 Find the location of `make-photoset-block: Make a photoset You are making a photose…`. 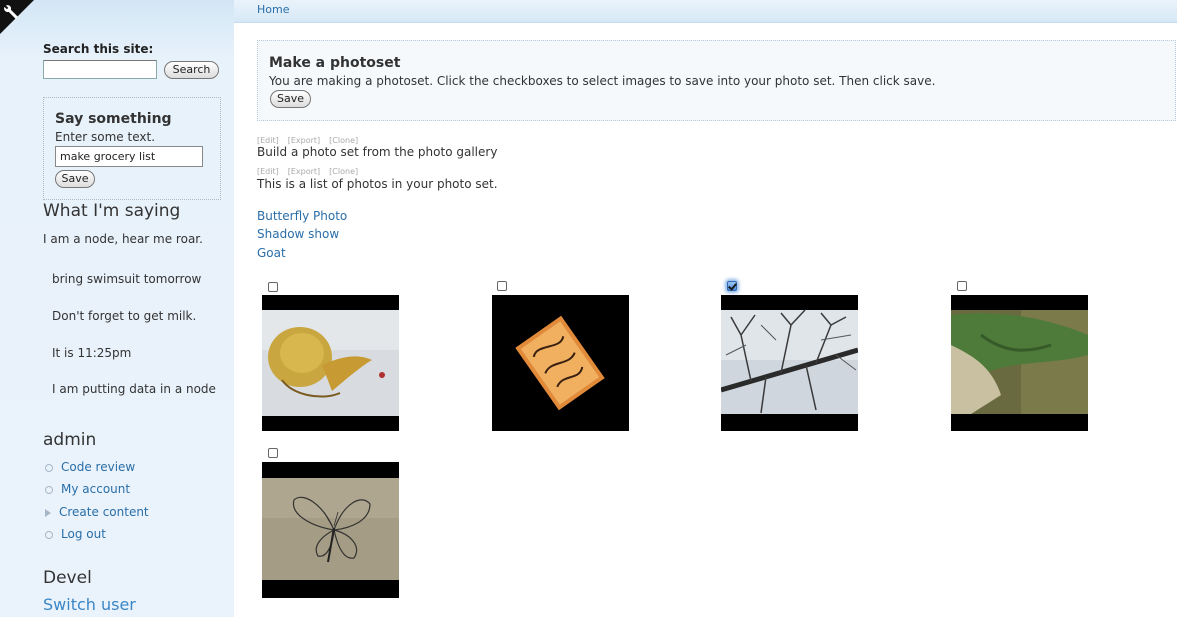

make-photoset-block: Make a photoset You are making a photose… is located at coordinates (716, 80).